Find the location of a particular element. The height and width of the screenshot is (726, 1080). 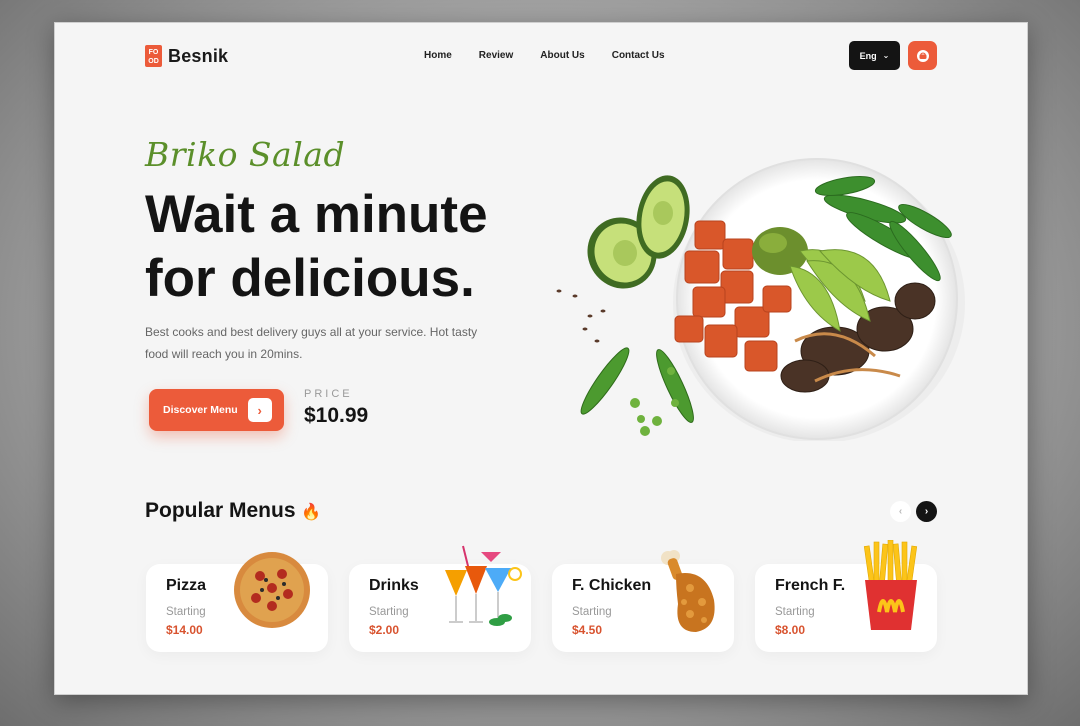

salad-bowl-image is located at coordinates (760, 299).